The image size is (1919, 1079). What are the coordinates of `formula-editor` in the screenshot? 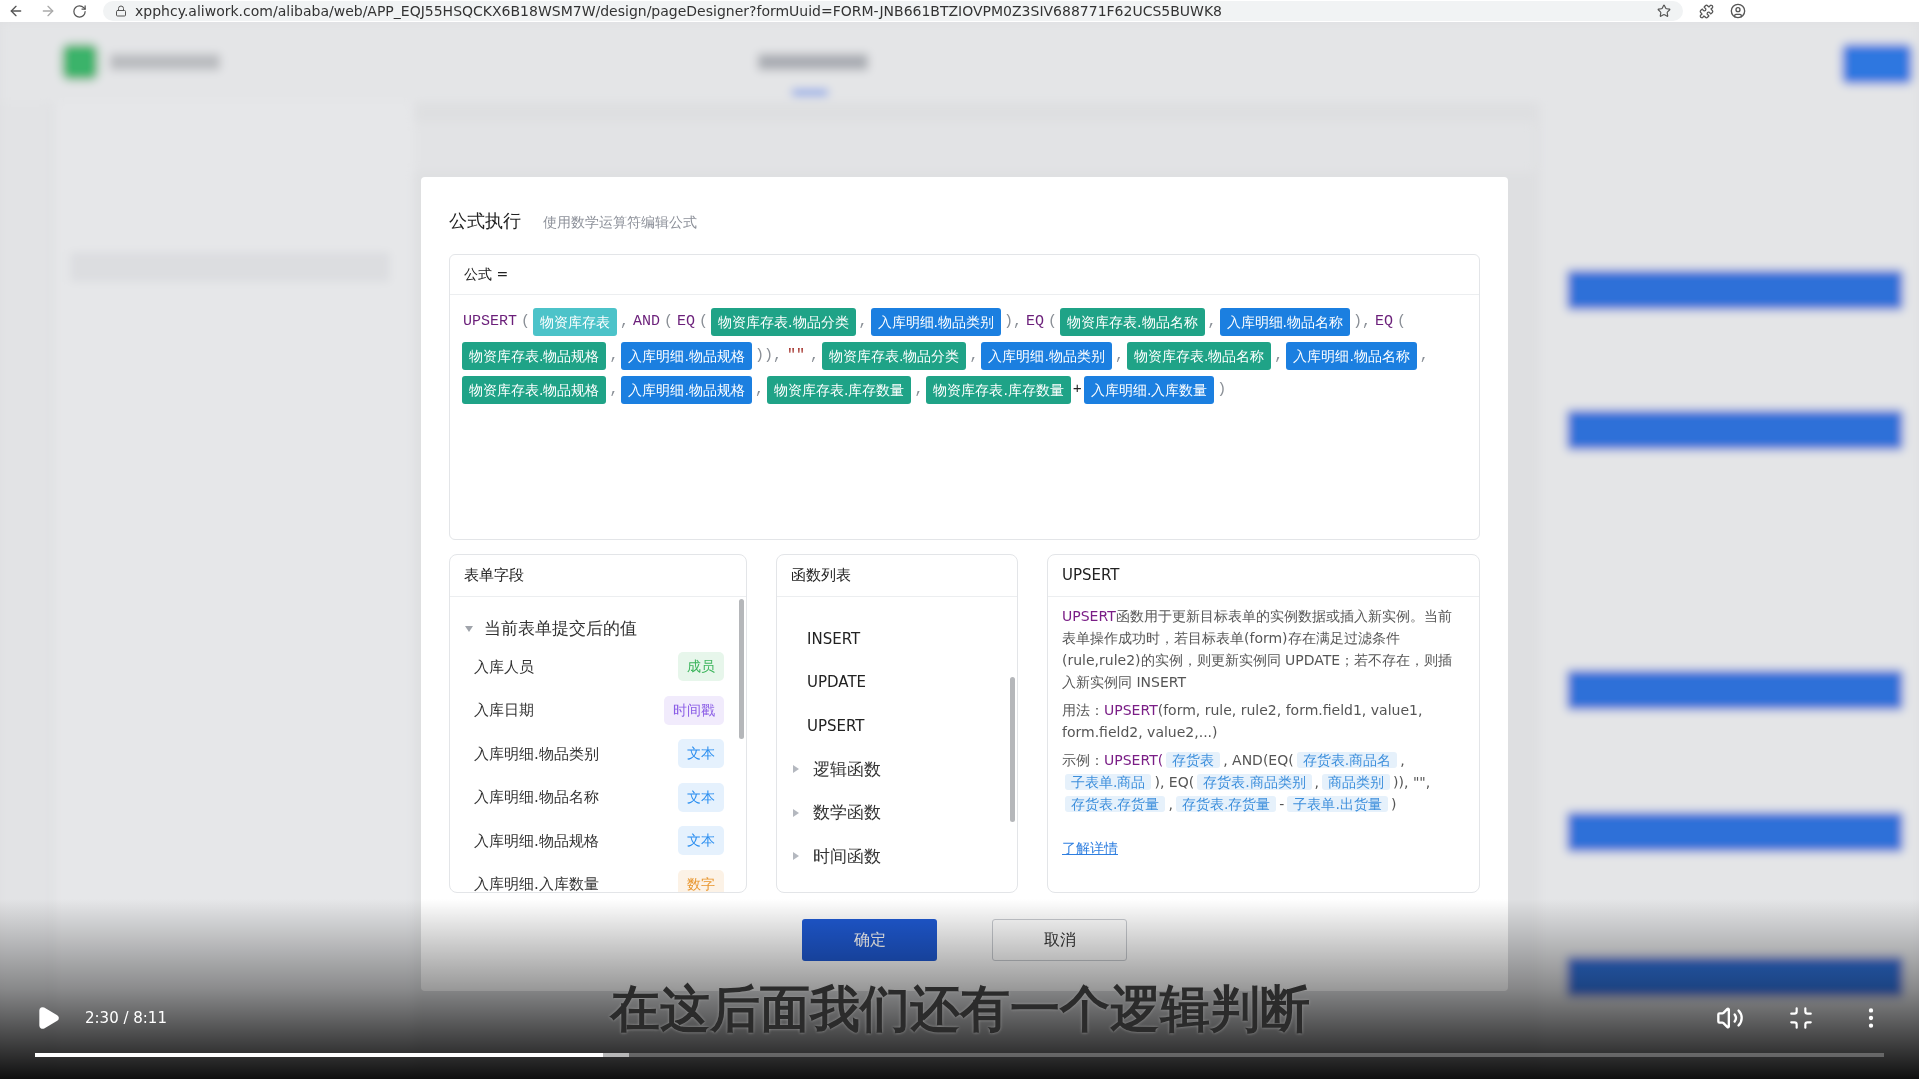 It's located at (964, 397).